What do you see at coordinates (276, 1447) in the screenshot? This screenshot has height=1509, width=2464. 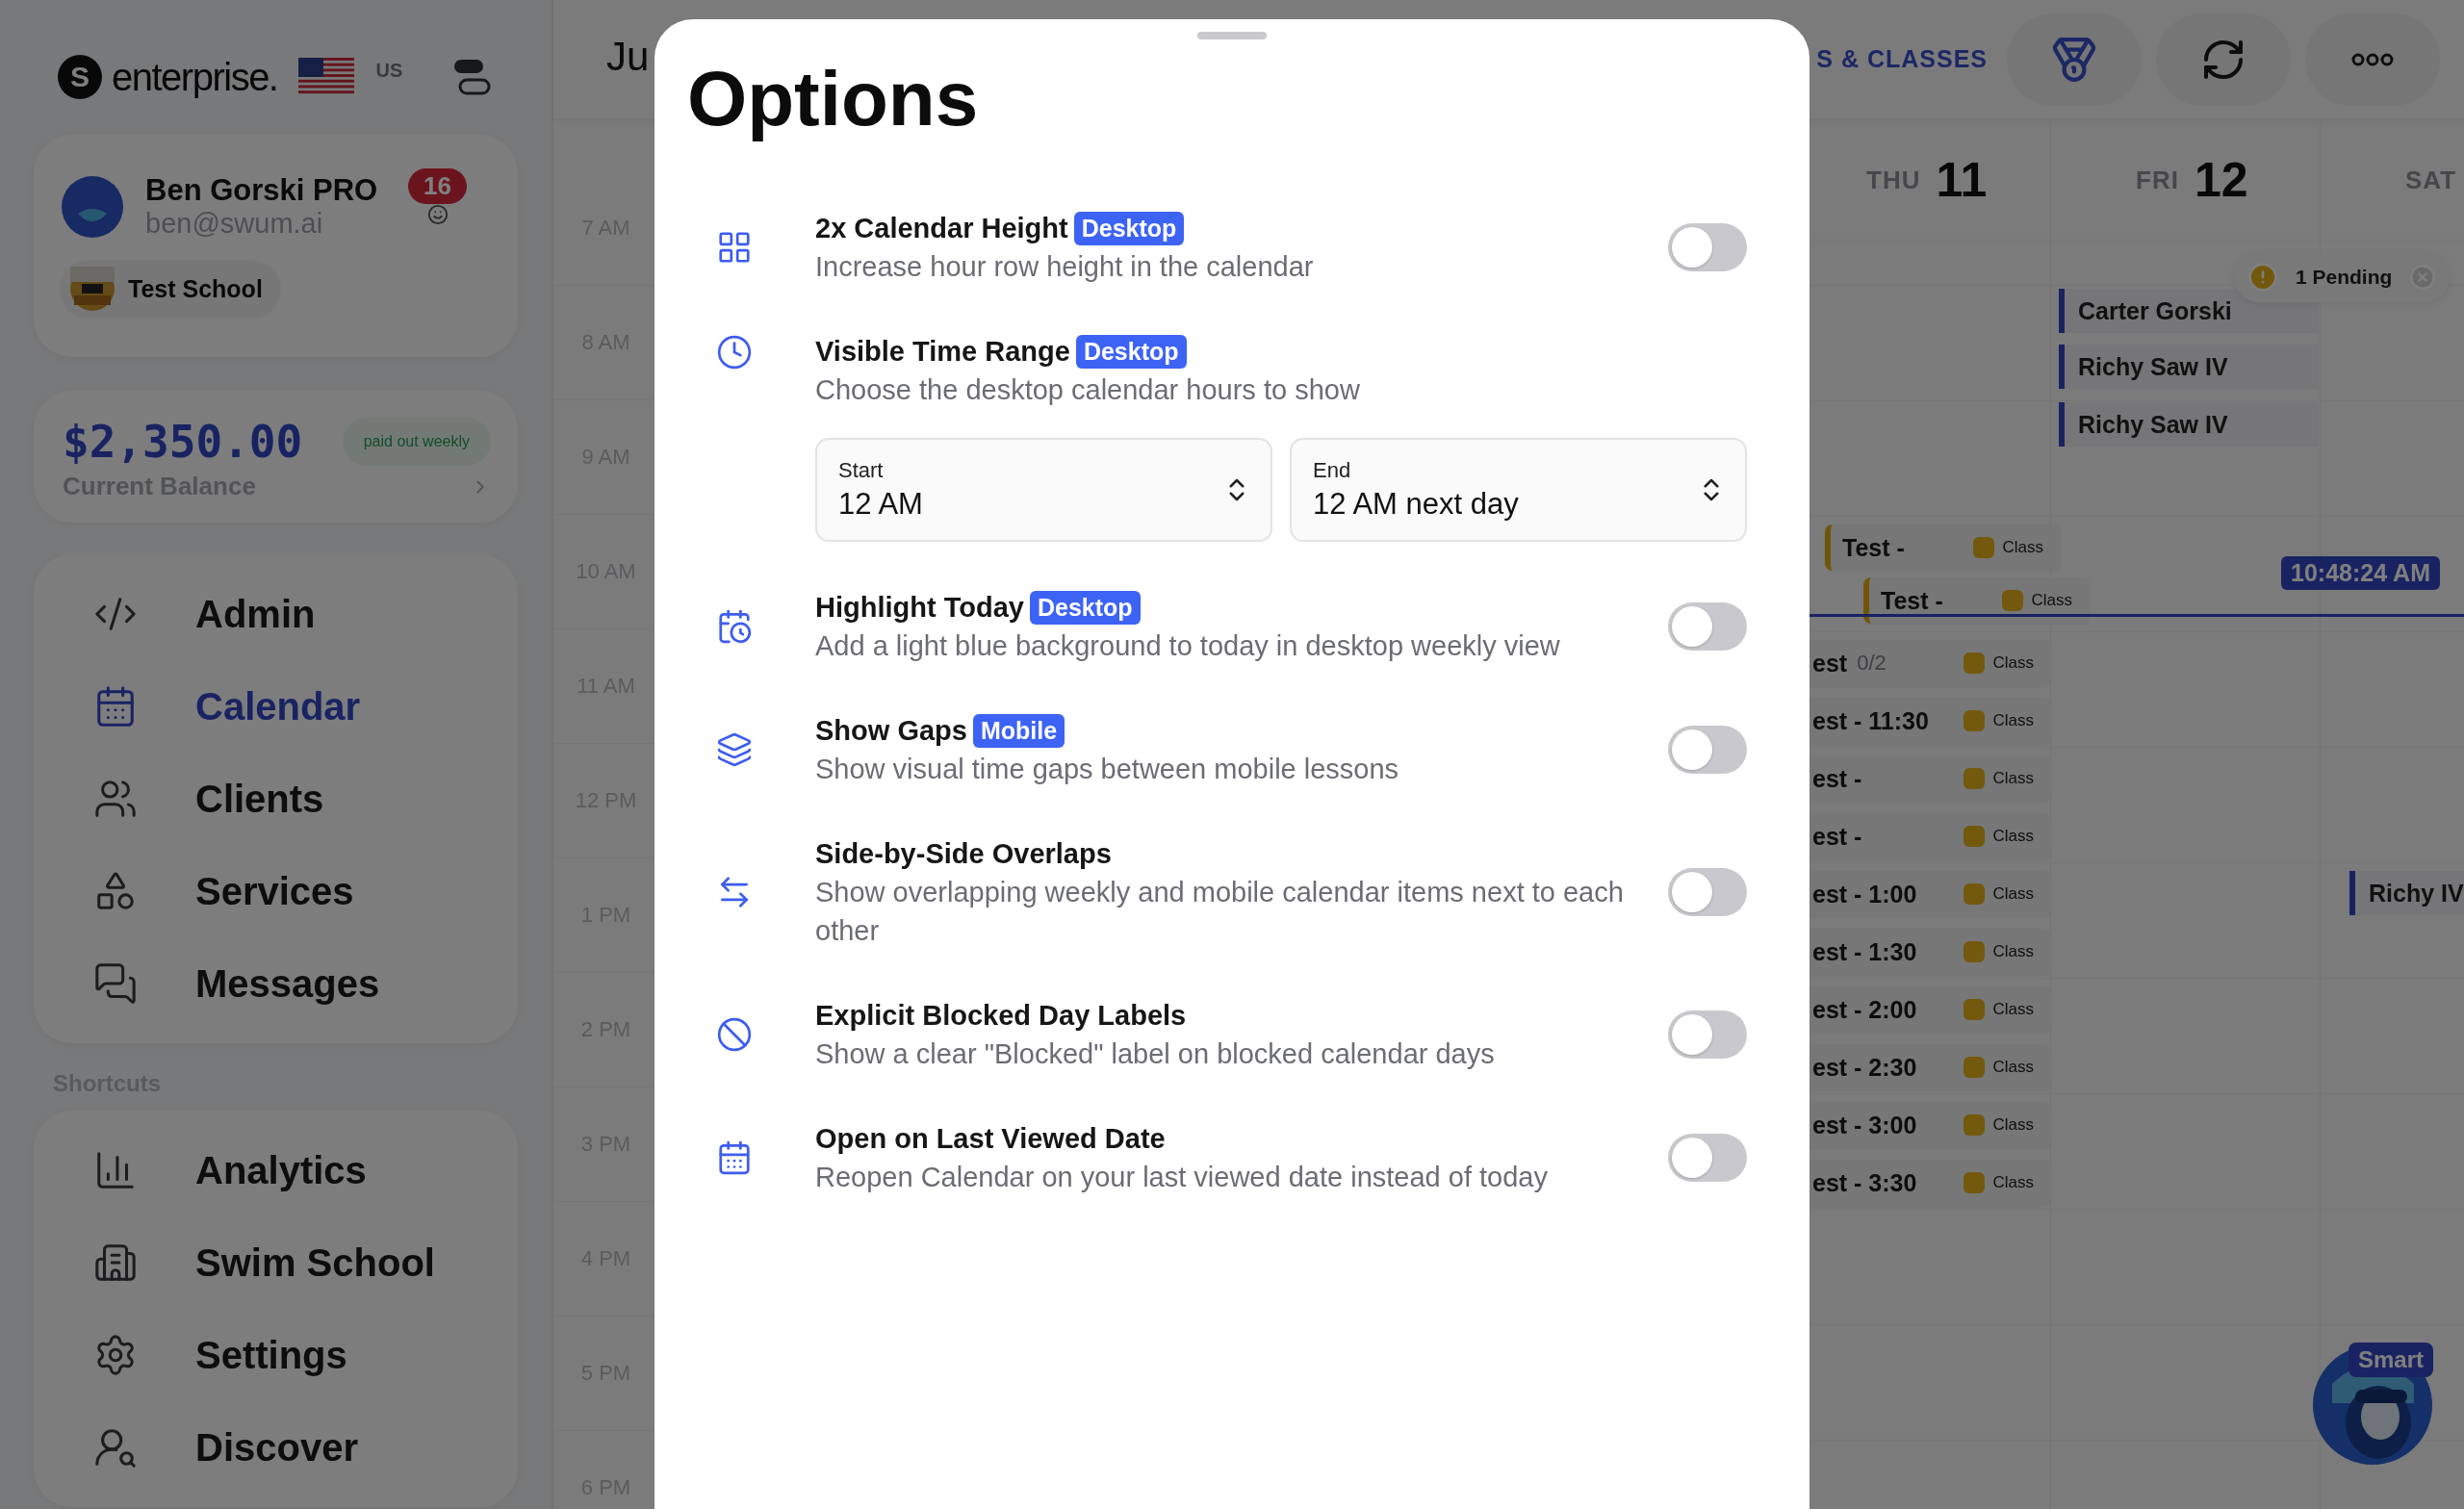 I see `nav-item: Discover` at bounding box center [276, 1447].